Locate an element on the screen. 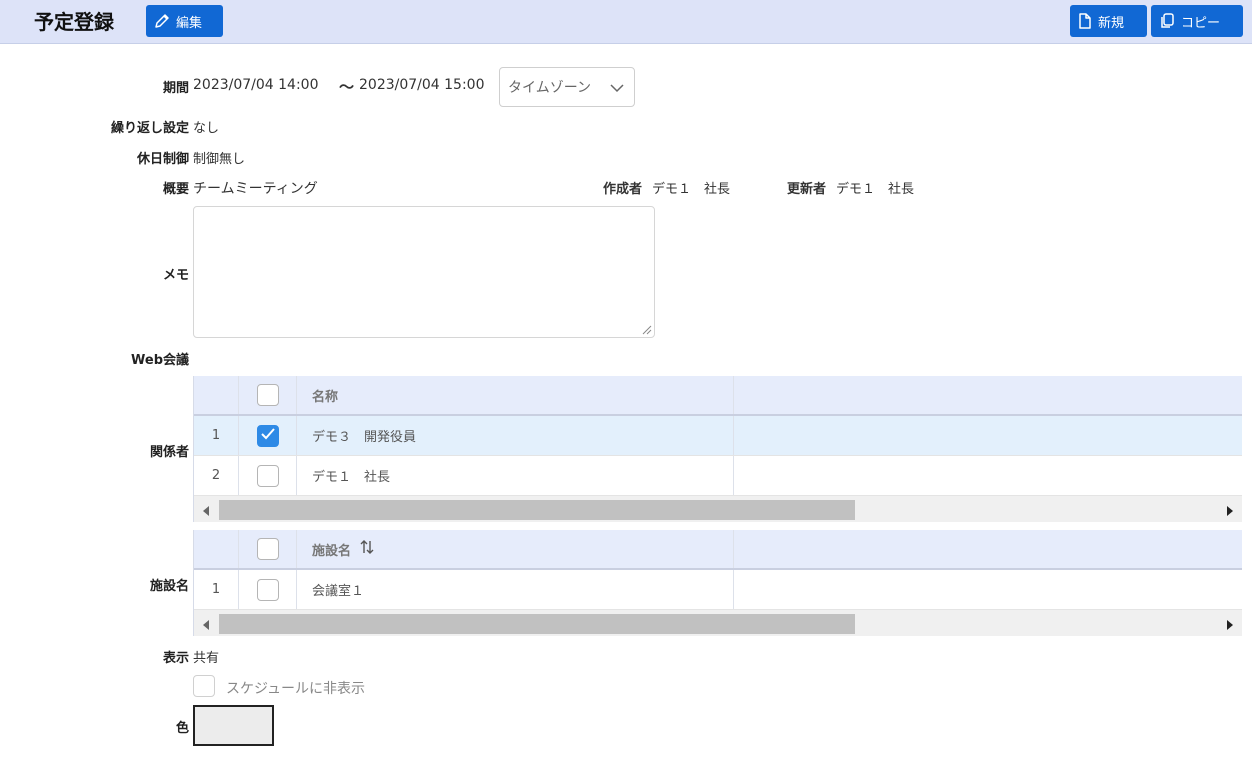 The height and width of the screenshot is (757, 1252). new-document-icon is located at coordinates (1085, 21).